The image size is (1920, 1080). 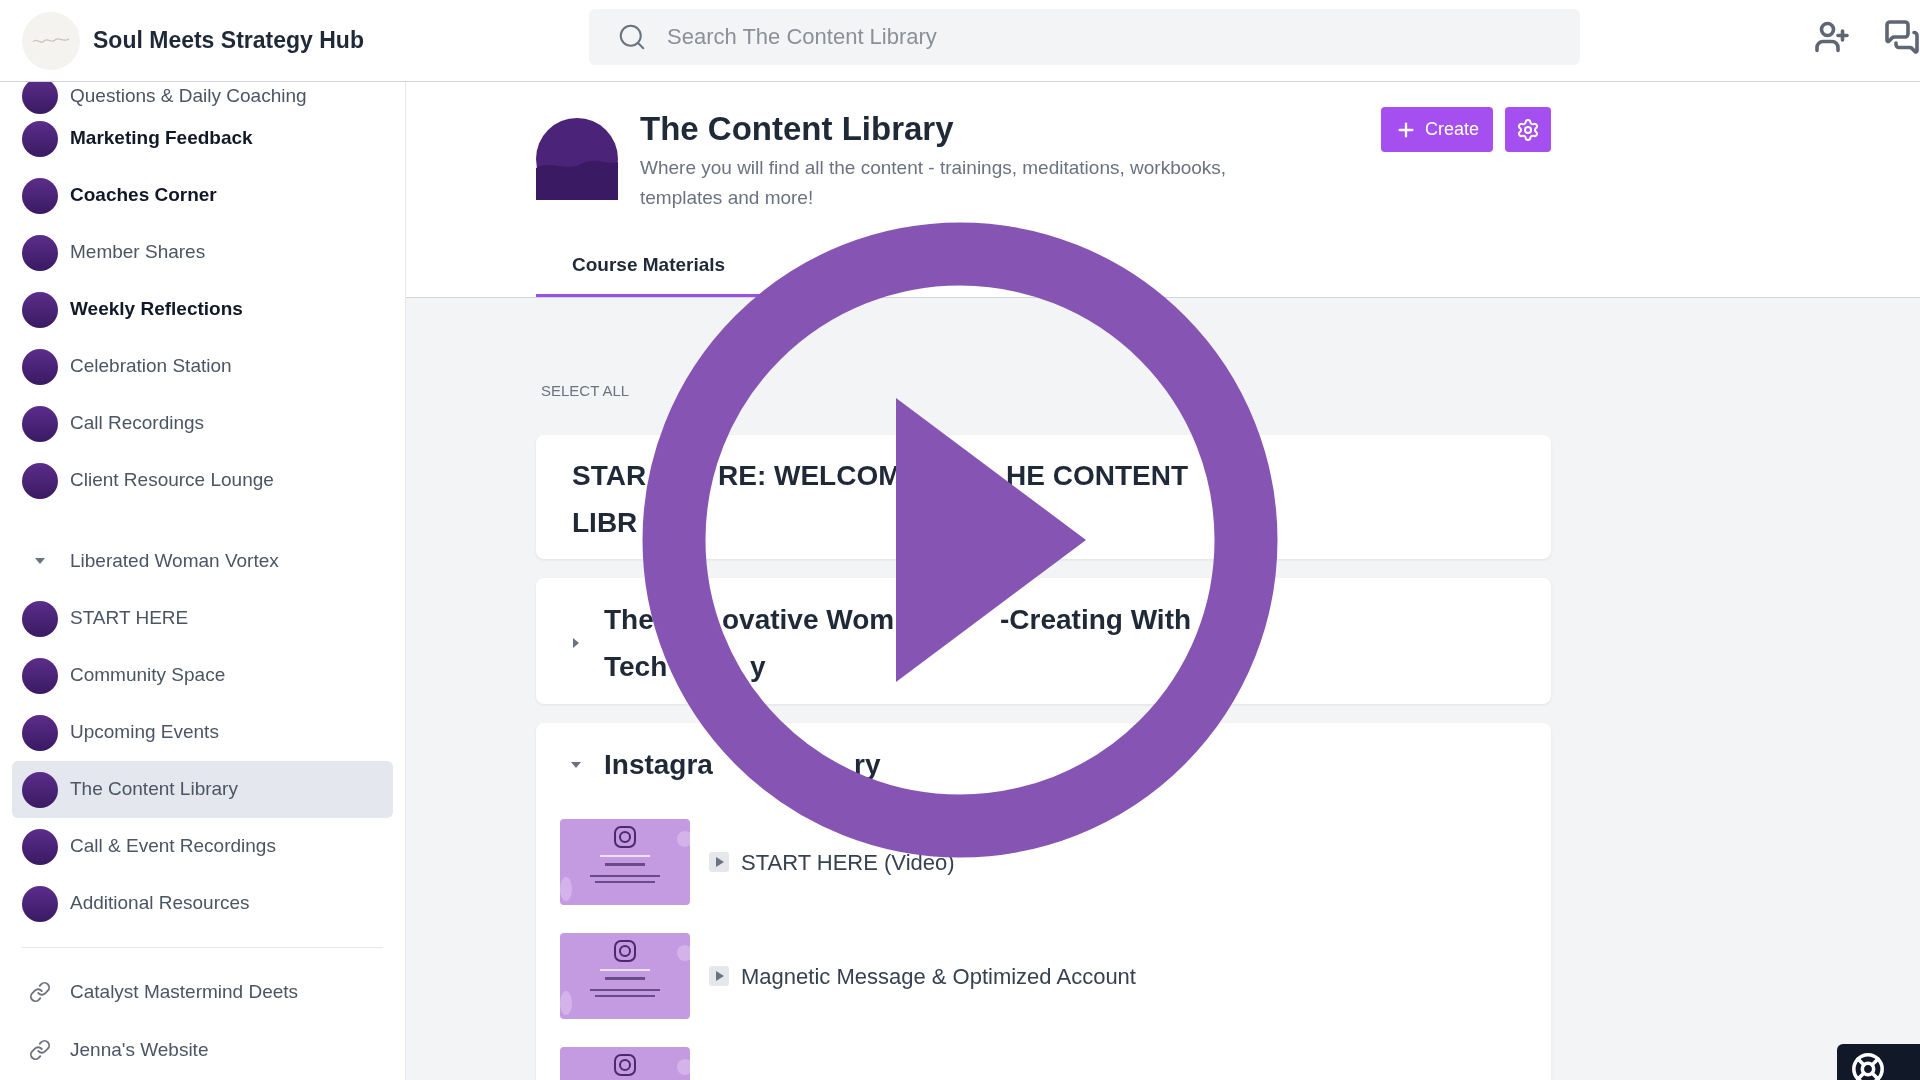 What do you see at coordinates (808, 619) in the screenshot?
I see `section-title: ovative Wom` at bounding box center [808, 619].